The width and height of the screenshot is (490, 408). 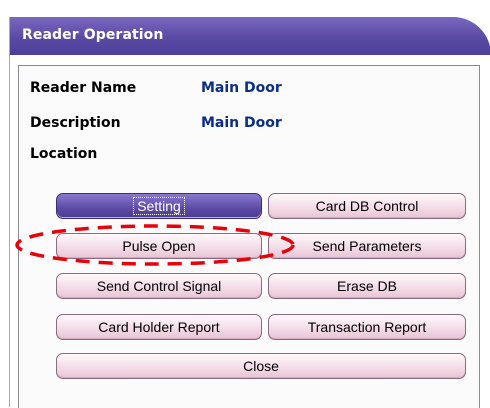 I want to click on card-holder-report-button: Card Holder Report, so click(x=159, y=327).